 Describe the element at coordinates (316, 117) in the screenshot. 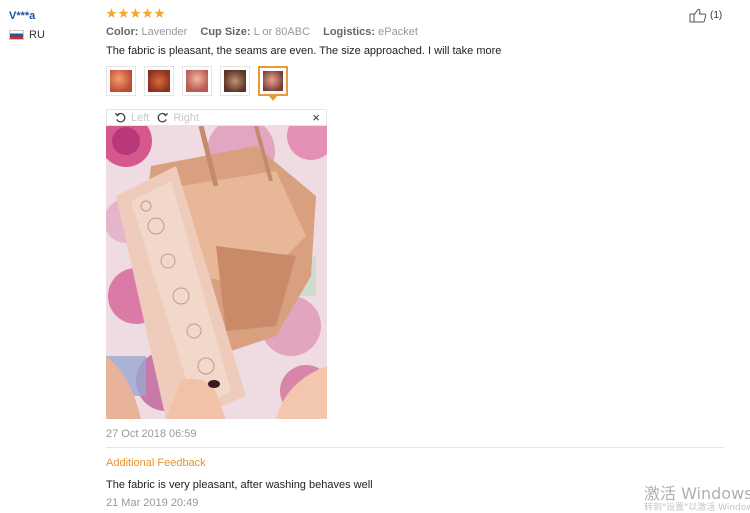

I see `close-icon: ×` at that location.